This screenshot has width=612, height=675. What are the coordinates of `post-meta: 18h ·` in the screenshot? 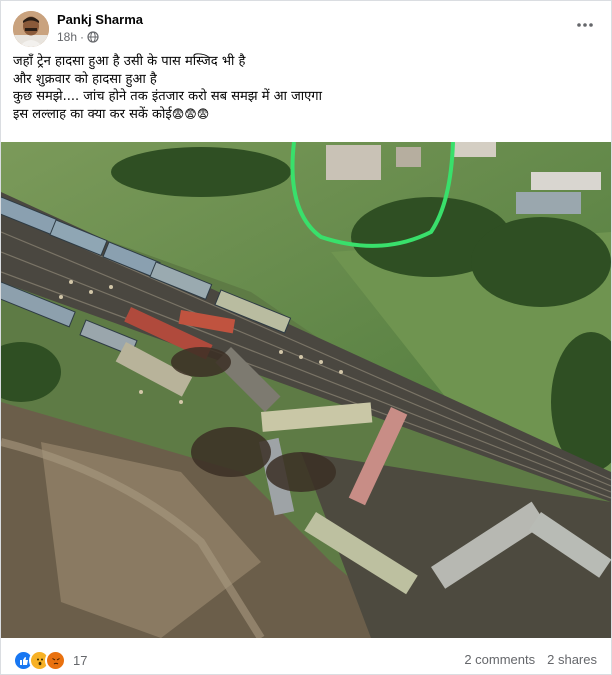 It's located at (78, 37).